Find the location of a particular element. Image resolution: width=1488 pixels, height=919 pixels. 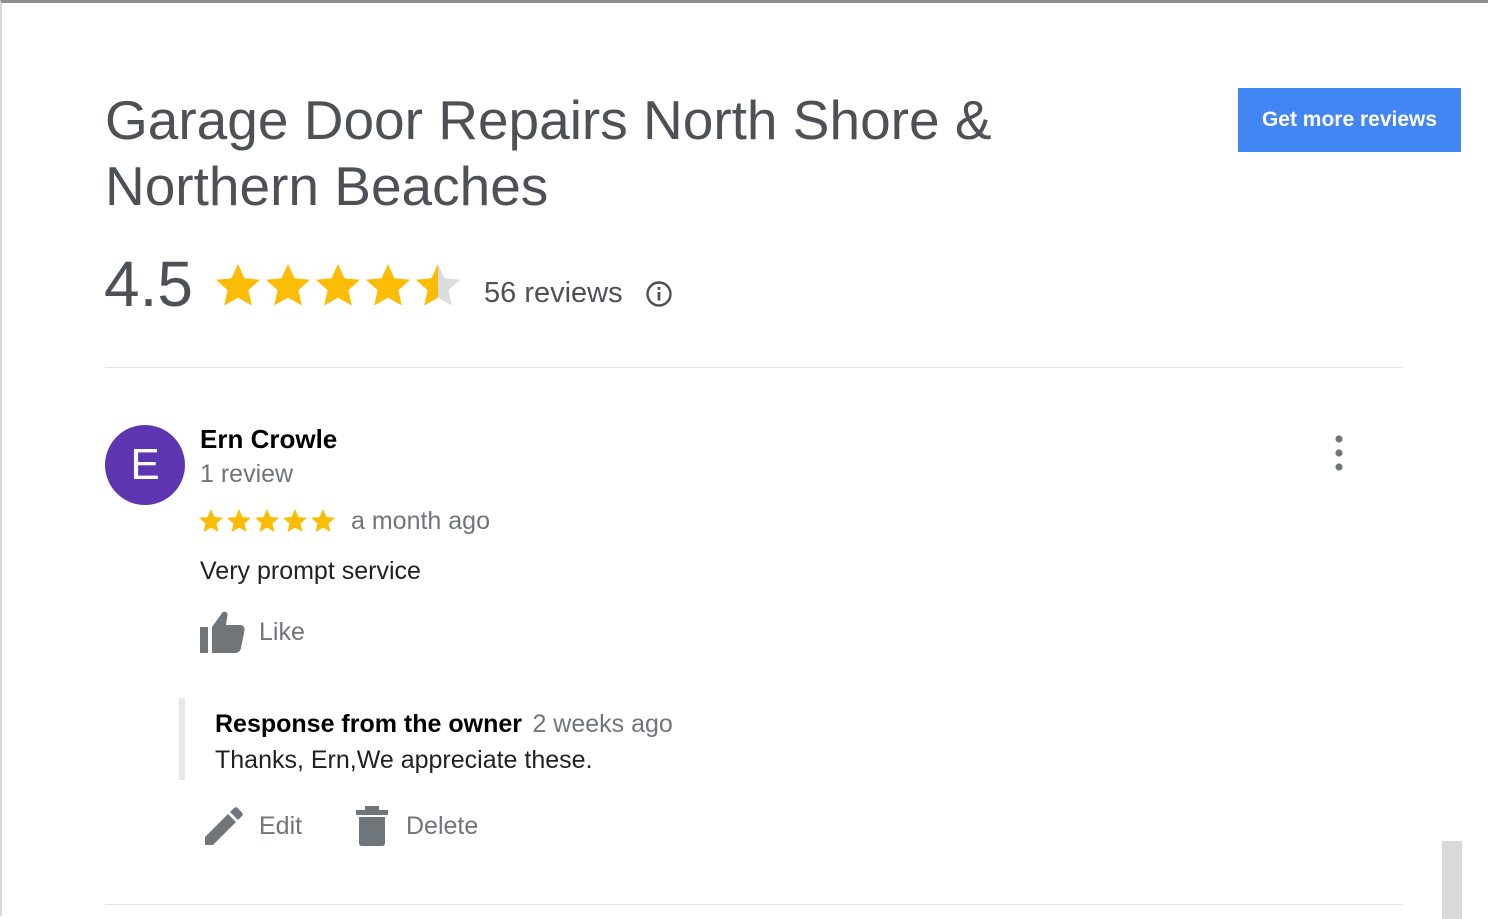

like-button: Like is located at coordinates (251, 632).